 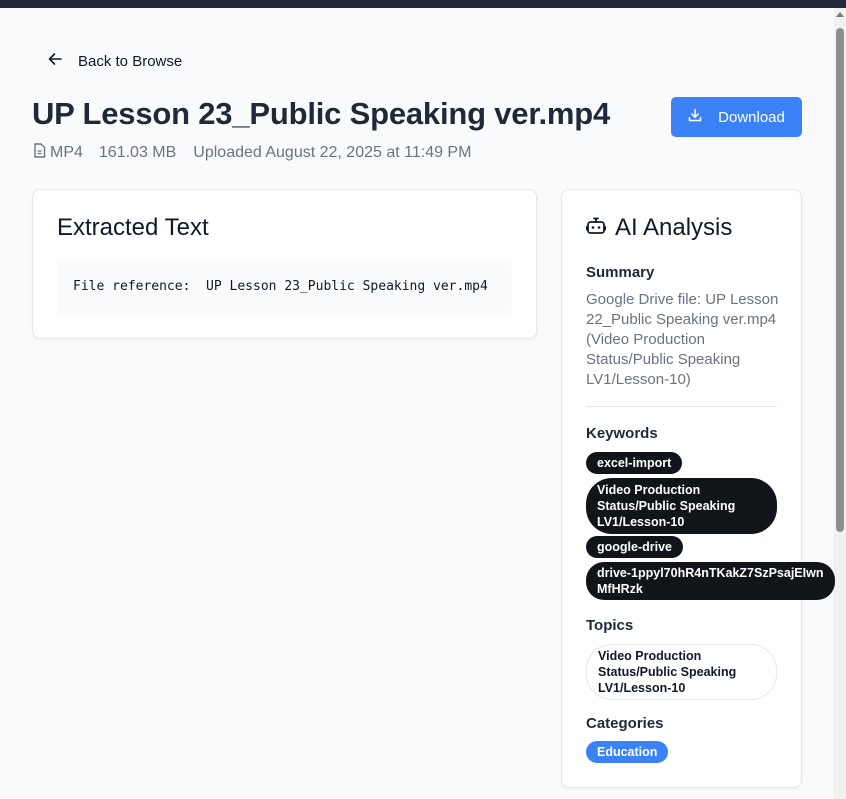 What do you see at coordinates (710, 581) in the screenshot?
I see `keyword-badge: drive-1ppyl70hR4nTKakZ7SzPsajEIwnMfHRzk` at bounding box center [710, 581].